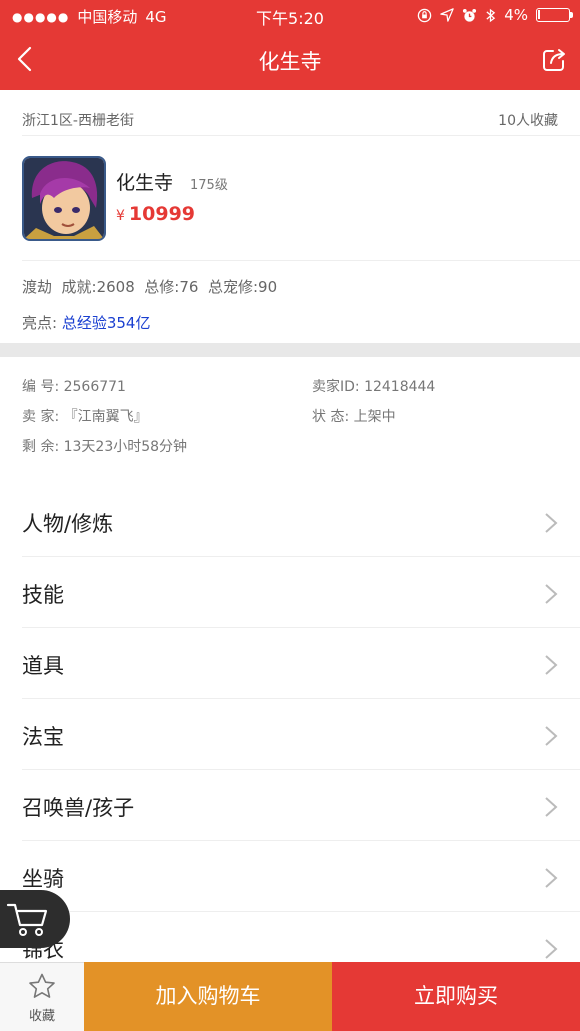  Describe the element at coordinates (150, 287) in the screenshot. I see `character-stats: 渡劫 成就:2608 总修:76 总宠修:90` at that location.